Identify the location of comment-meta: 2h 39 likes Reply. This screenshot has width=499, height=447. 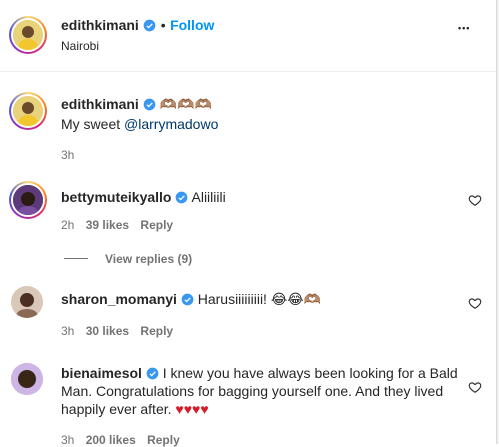
(117, 225).